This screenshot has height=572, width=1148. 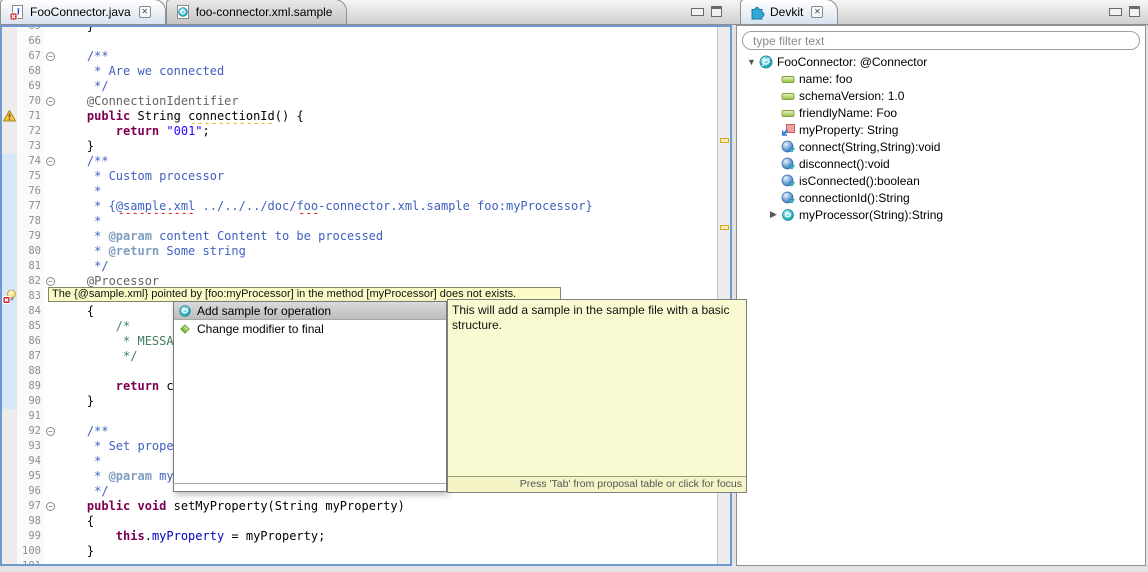 I want to click on tree-item: ▶ myProcessor(String):String, so click(x=941, y=214).